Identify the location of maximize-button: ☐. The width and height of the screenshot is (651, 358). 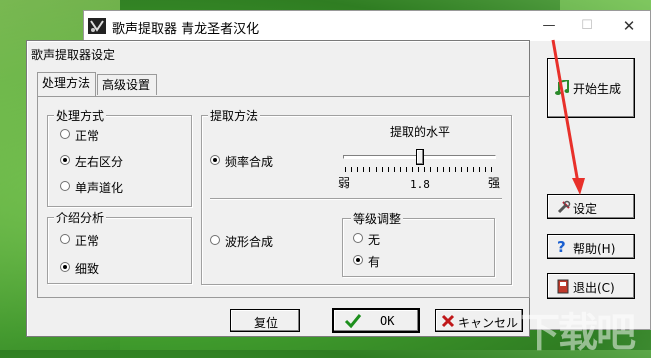
(587, 26).